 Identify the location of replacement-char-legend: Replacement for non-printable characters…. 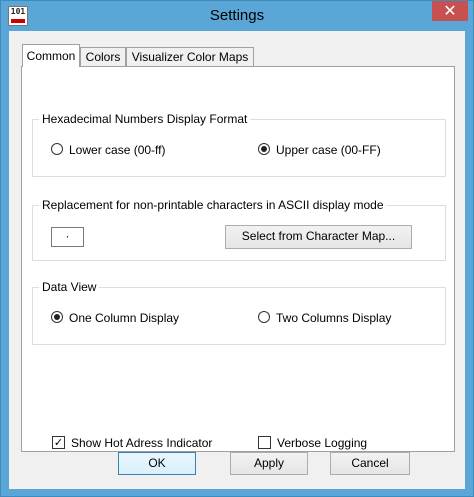
(213, 205).